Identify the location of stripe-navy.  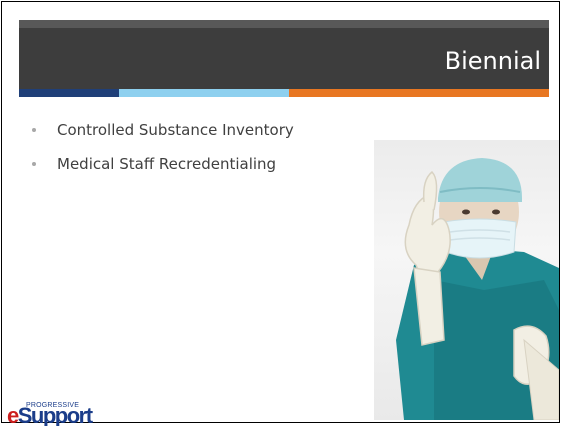
(69, 93).